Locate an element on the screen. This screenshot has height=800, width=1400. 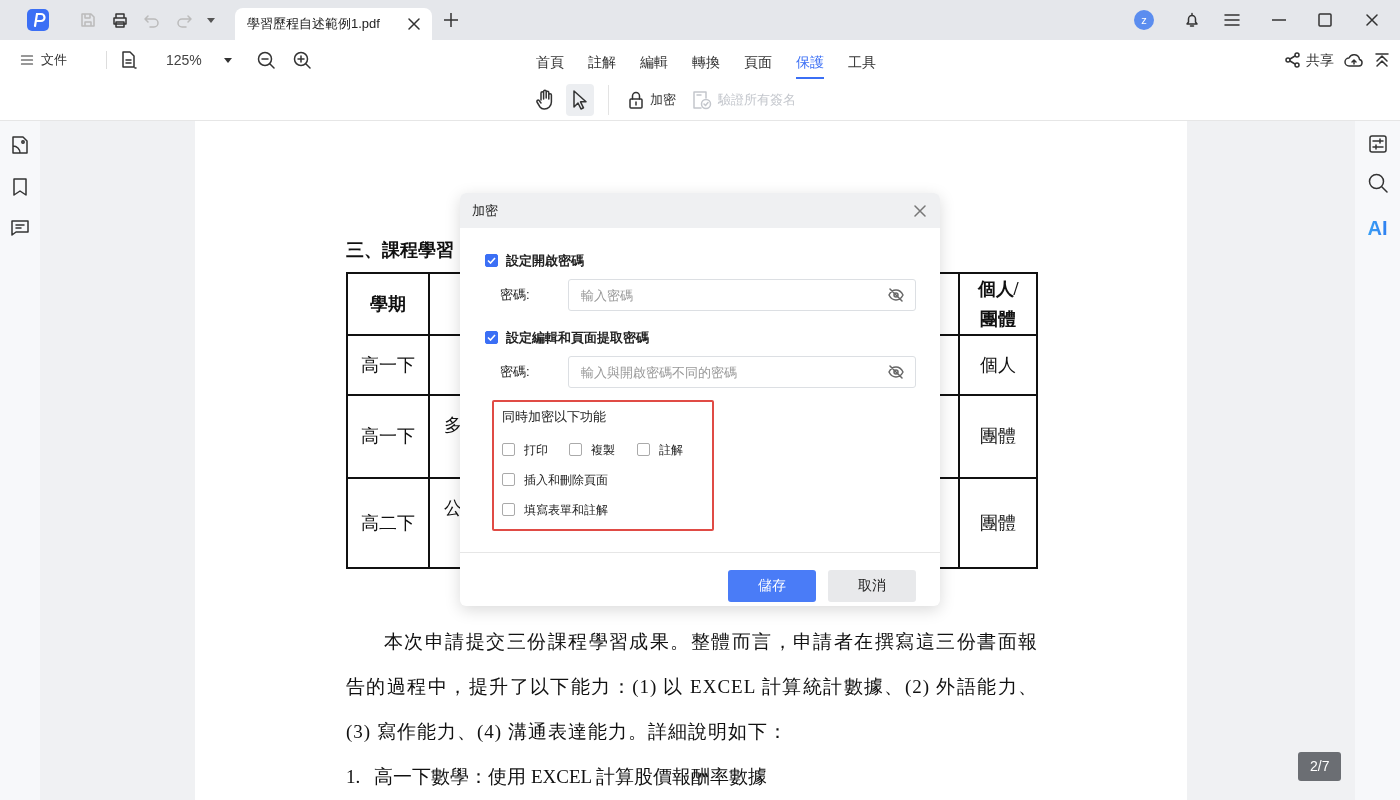
file-tab-title: 學習歷程自述範例1.pdf is located at coordinates (313, 24).